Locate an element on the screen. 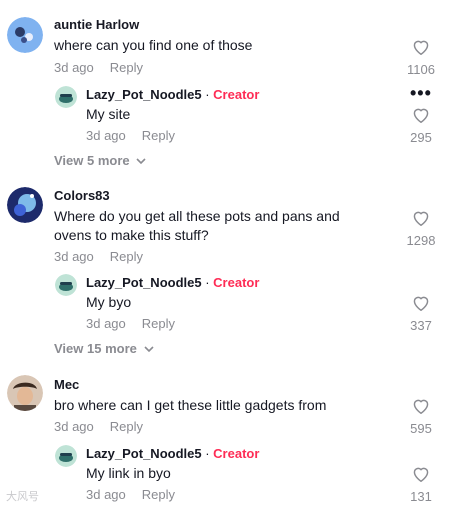 The image size is (458, 505). view-more-replies: View 15 more is located at coordinates (104, 348).